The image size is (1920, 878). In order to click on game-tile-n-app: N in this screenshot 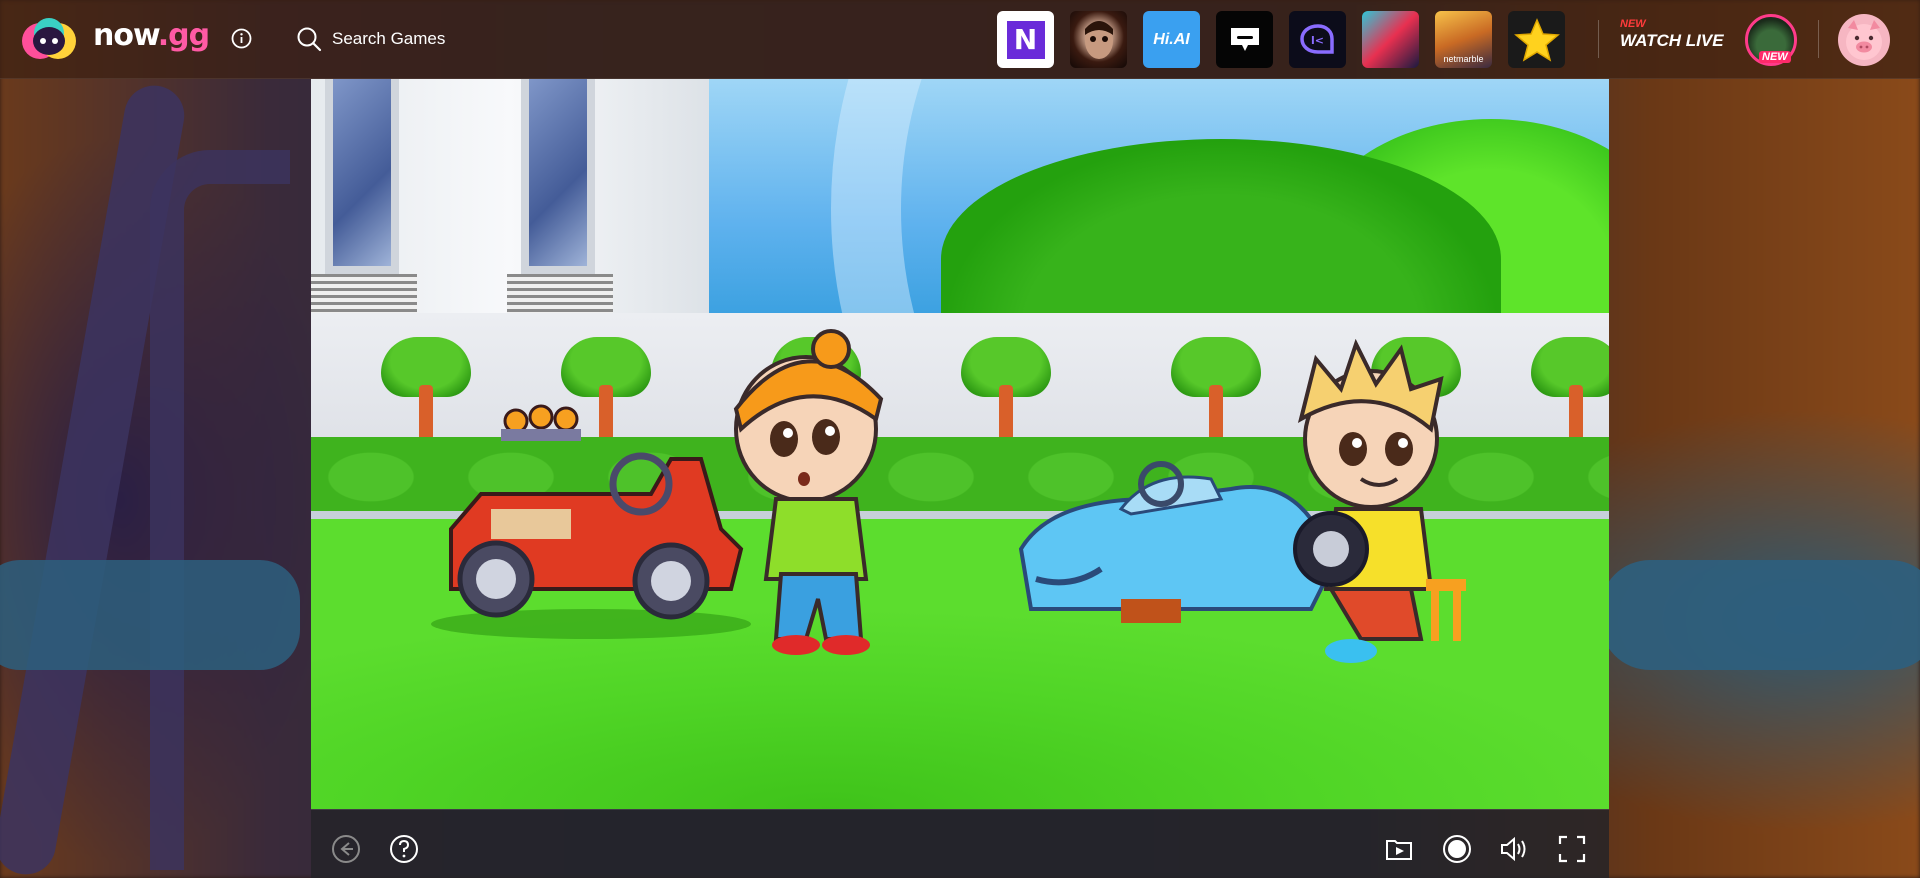, I will do `click(1025, 39)`.